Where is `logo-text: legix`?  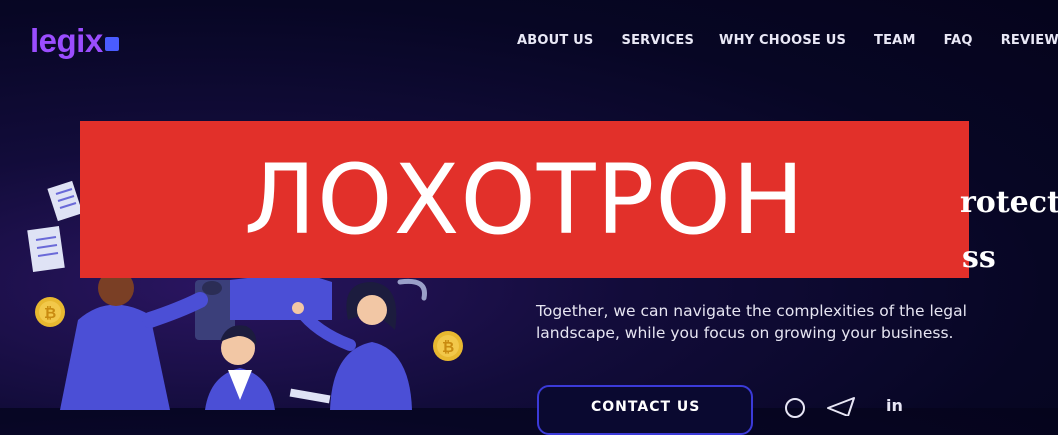
logo-text: legix is located at coordinates (66, 40).